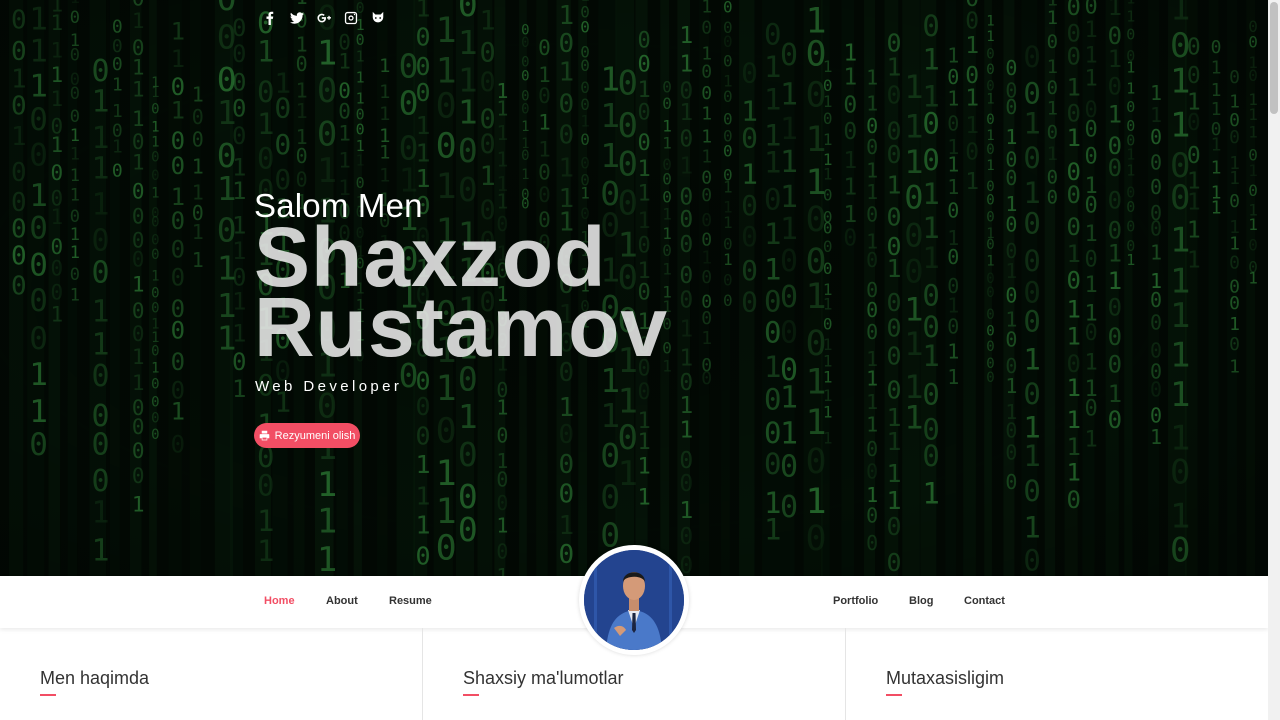 This screenshot has width=1280, height=720. What do you see at coordinates (342, 601) in the screenshot?
I see `nav-about: About` at bounding box center [342, 601].